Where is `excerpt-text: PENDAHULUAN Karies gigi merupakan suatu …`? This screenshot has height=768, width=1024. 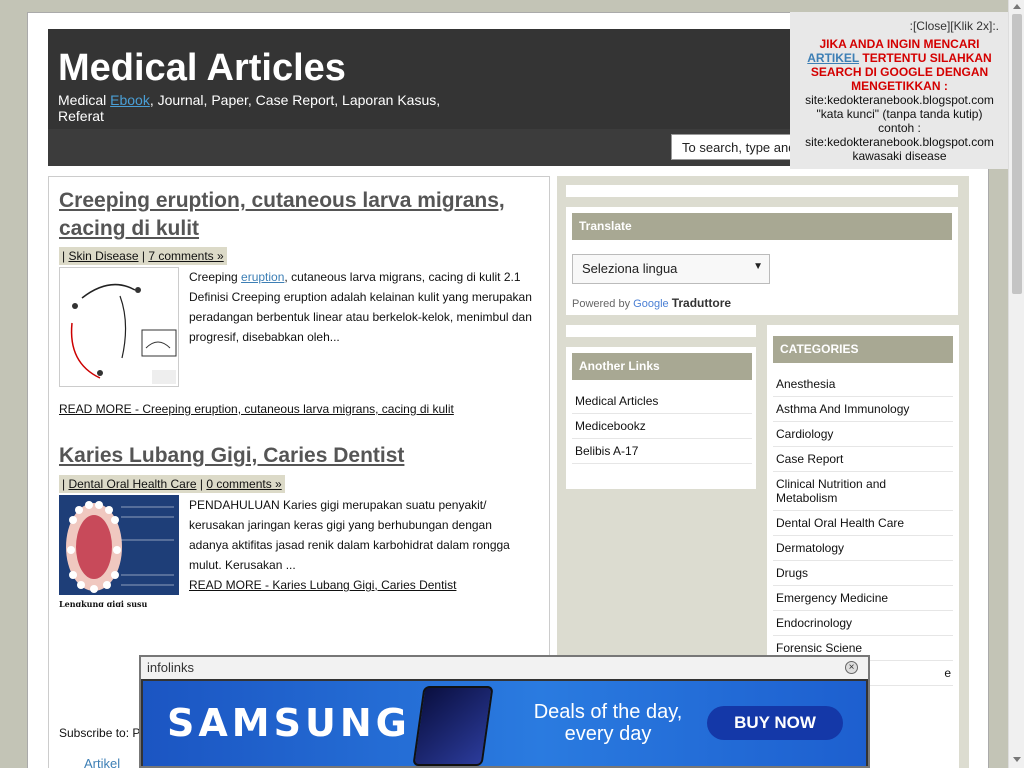 excerpt-text: PENDAHULUAN Karies gigi merupakan suatu … is located at coordinates (349, 535).